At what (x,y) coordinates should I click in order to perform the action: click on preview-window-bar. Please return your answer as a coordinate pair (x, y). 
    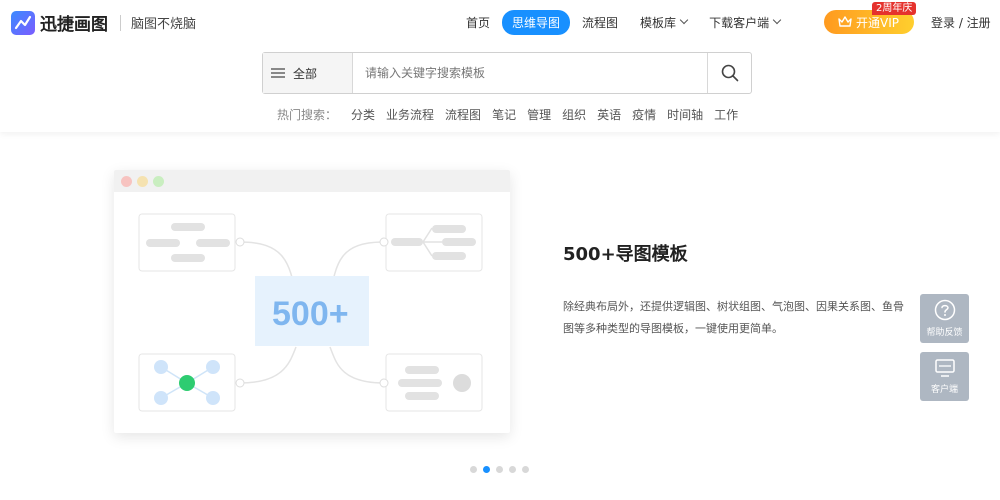
    Looking at the image, I should click on (312, 181).